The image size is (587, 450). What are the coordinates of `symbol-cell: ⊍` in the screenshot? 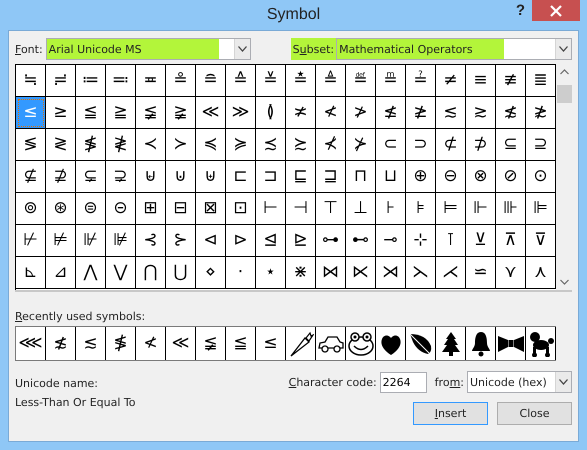 It's located at (181, 177).